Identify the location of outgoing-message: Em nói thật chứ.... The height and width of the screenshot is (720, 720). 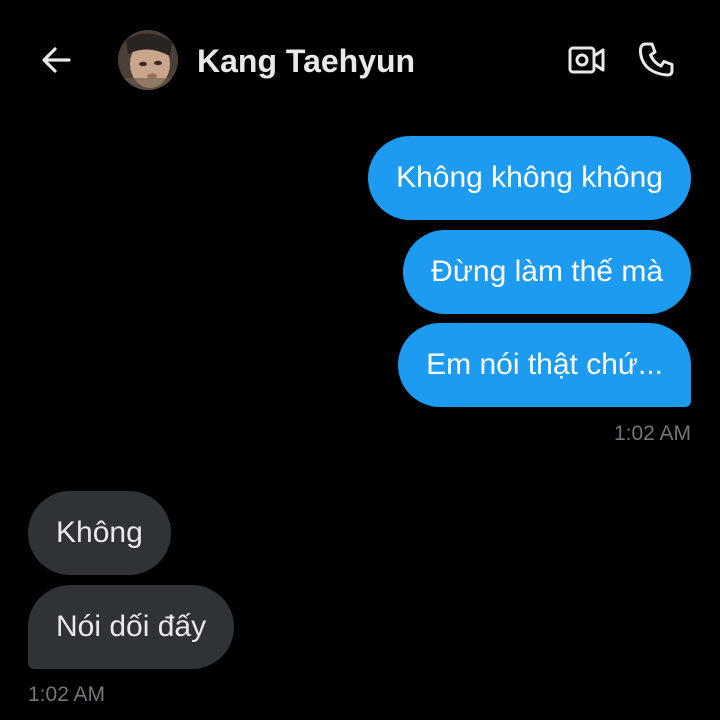
(544, 365).